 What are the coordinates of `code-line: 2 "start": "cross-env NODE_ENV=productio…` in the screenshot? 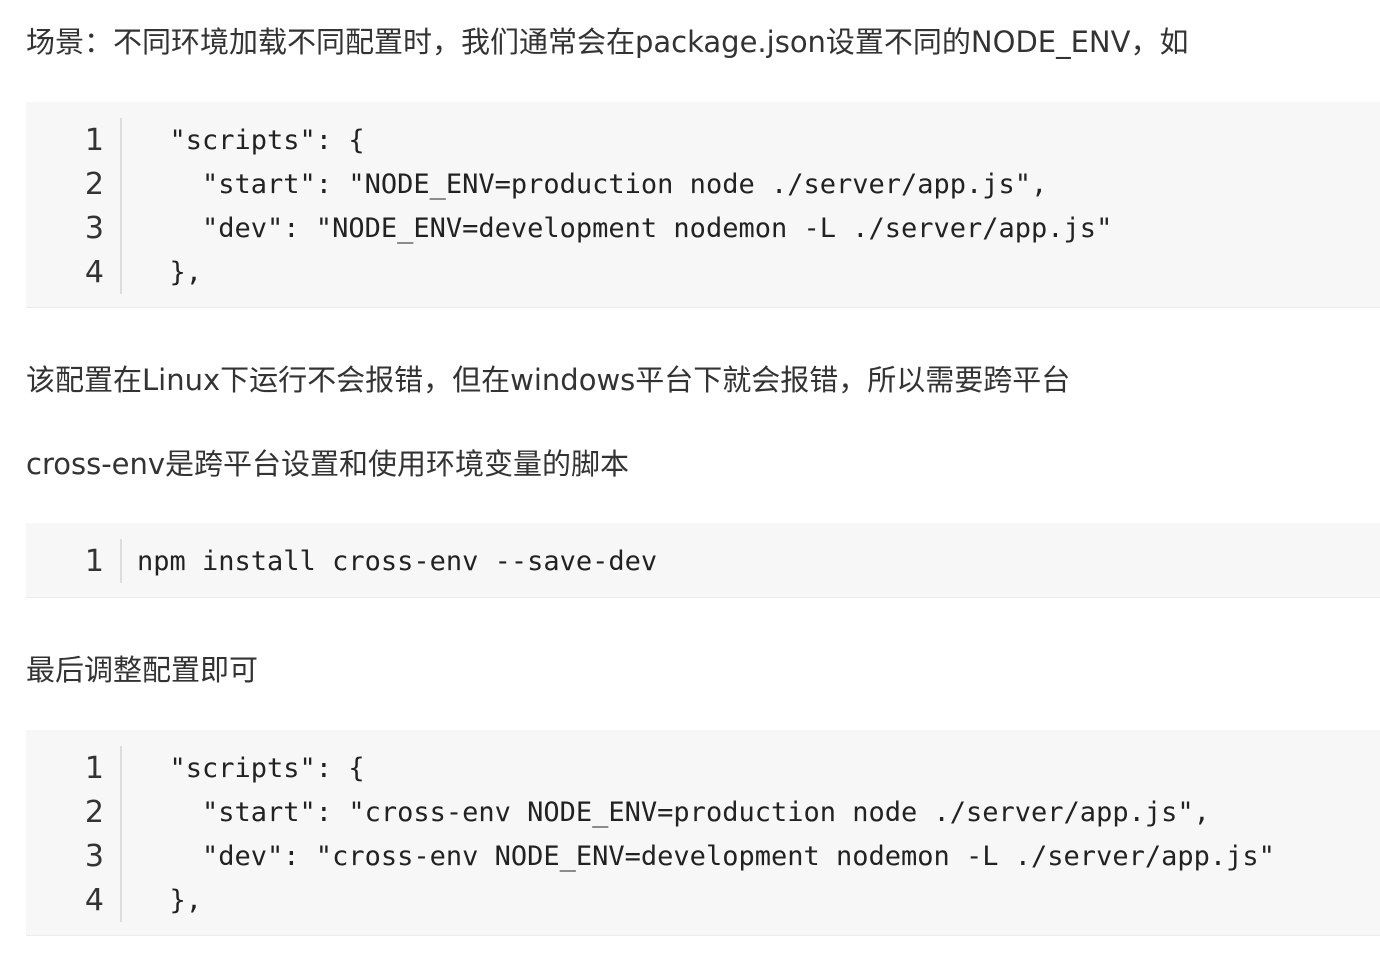 It's located at (650, 812).